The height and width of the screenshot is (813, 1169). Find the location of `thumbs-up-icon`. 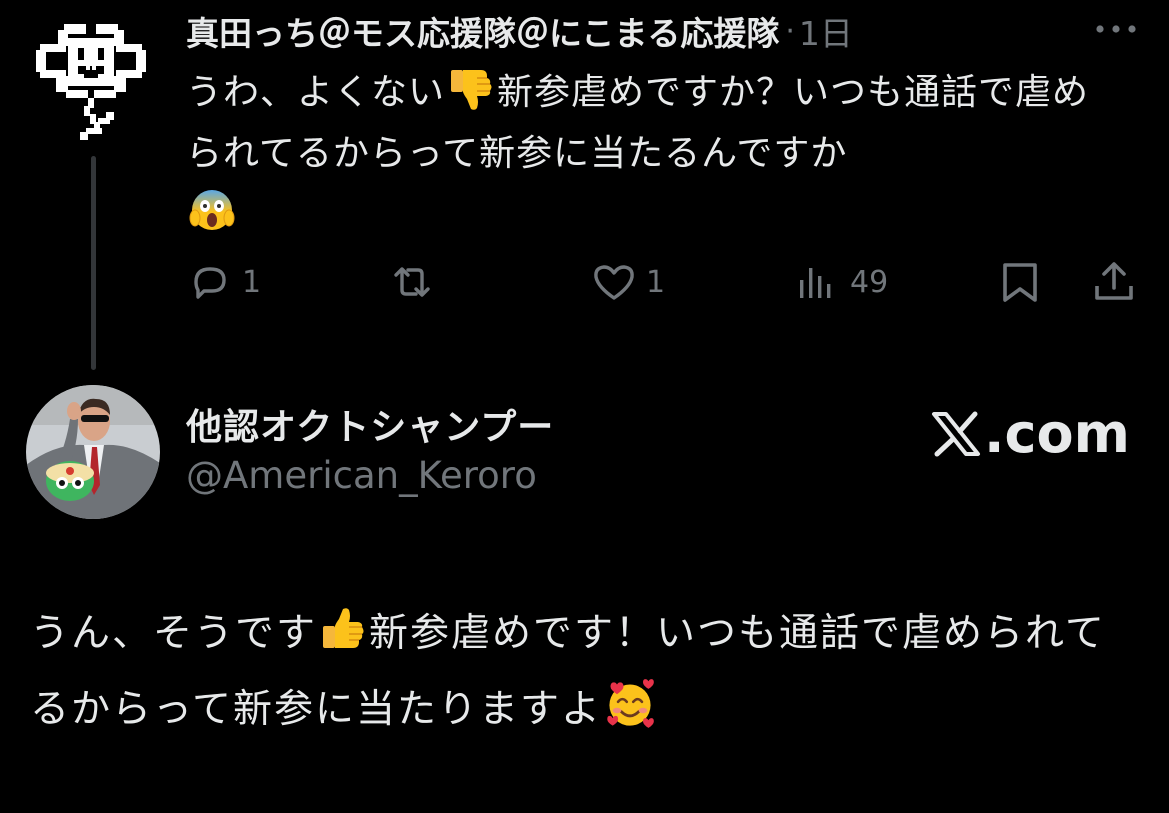

thumbs-up-icon is located at coordinates (343, 628).